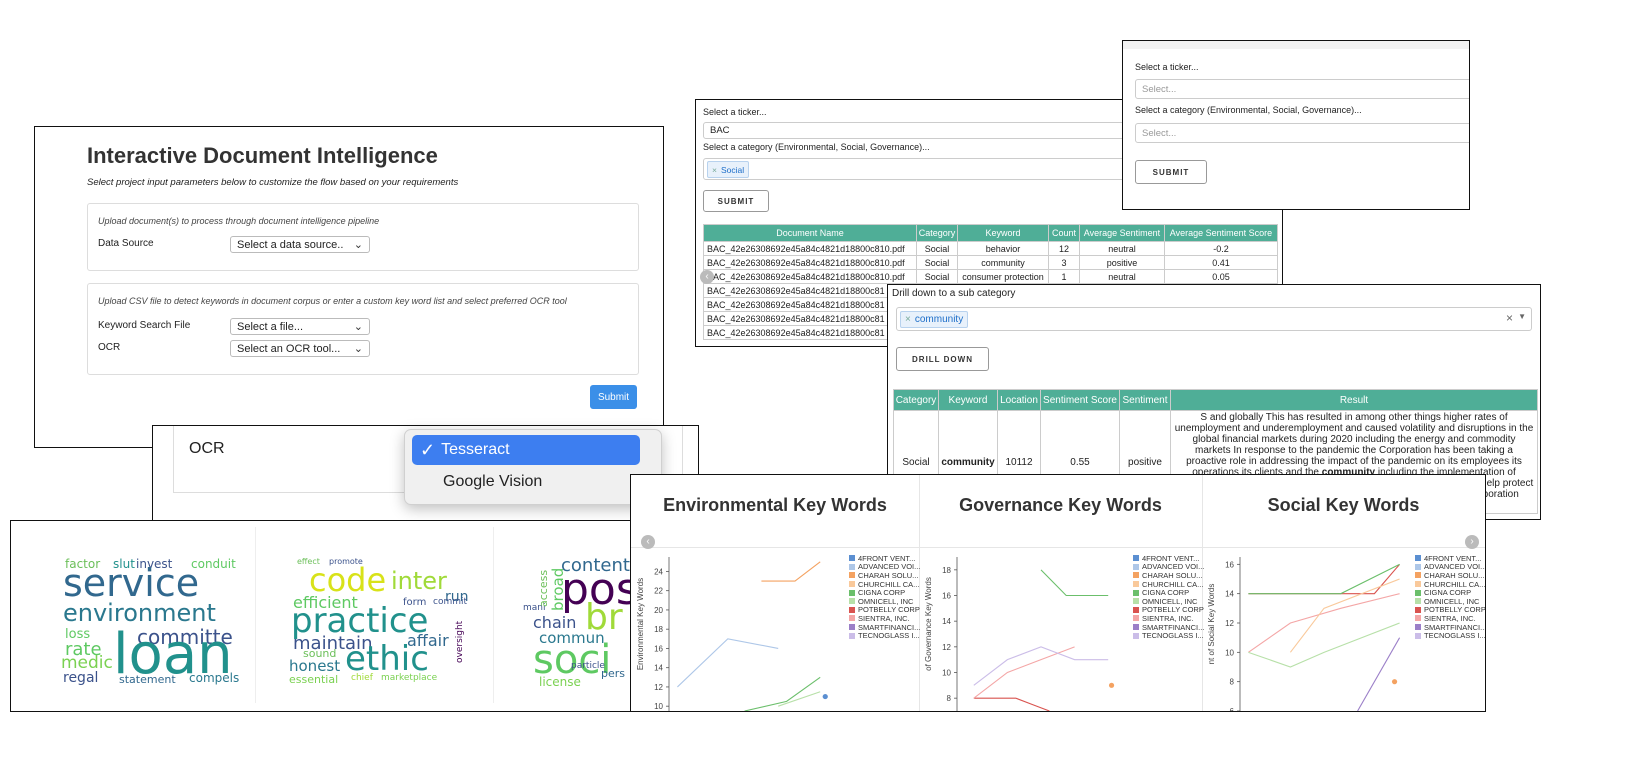 The width and height of the screenshot is (1628, 774). Describe the element at coordinates (934, 319) in the screenshot. I see `subcategory-tag: × community` at that location.